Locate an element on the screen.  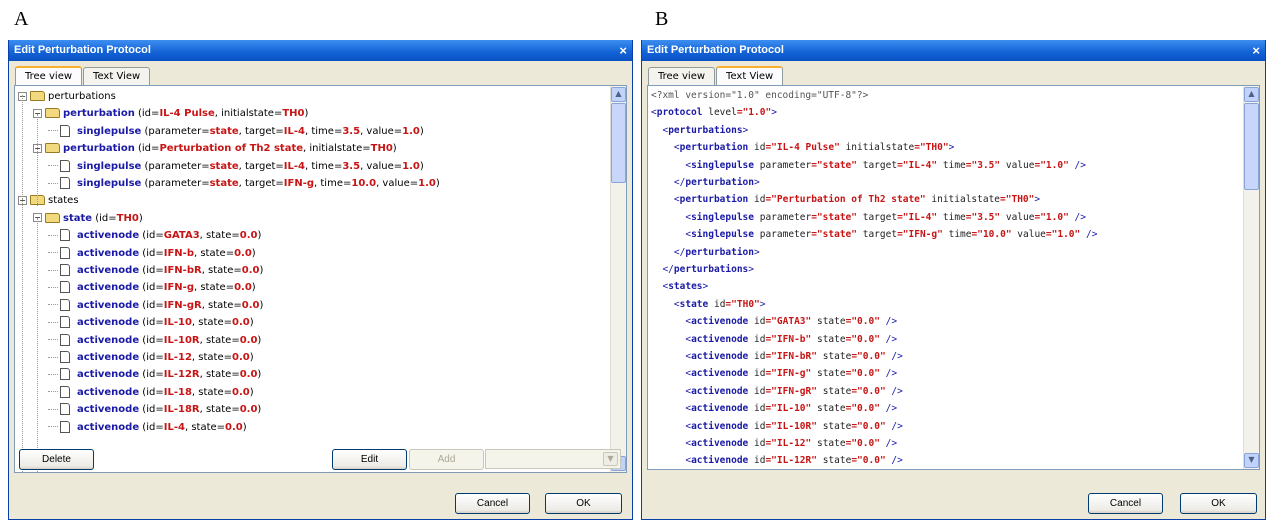
tree-leaf-node: activenode (id=IL-10R, state=0.0) is located at coordinates (154, 340).